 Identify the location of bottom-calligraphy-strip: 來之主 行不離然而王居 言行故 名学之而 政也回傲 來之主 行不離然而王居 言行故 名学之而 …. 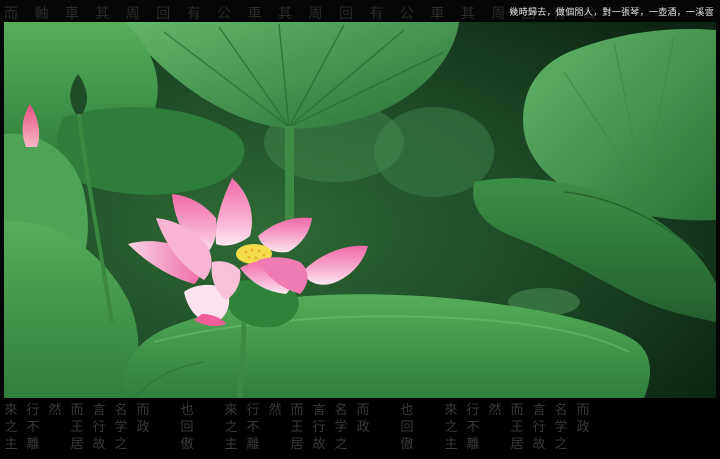
(360, 428).